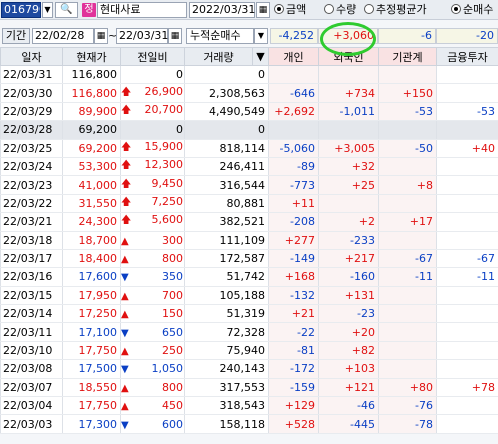  I want to click on table-row: 22/03/23 41,000 🡅 9,450 316,544 -773 +25 +8, so click(249, 185).